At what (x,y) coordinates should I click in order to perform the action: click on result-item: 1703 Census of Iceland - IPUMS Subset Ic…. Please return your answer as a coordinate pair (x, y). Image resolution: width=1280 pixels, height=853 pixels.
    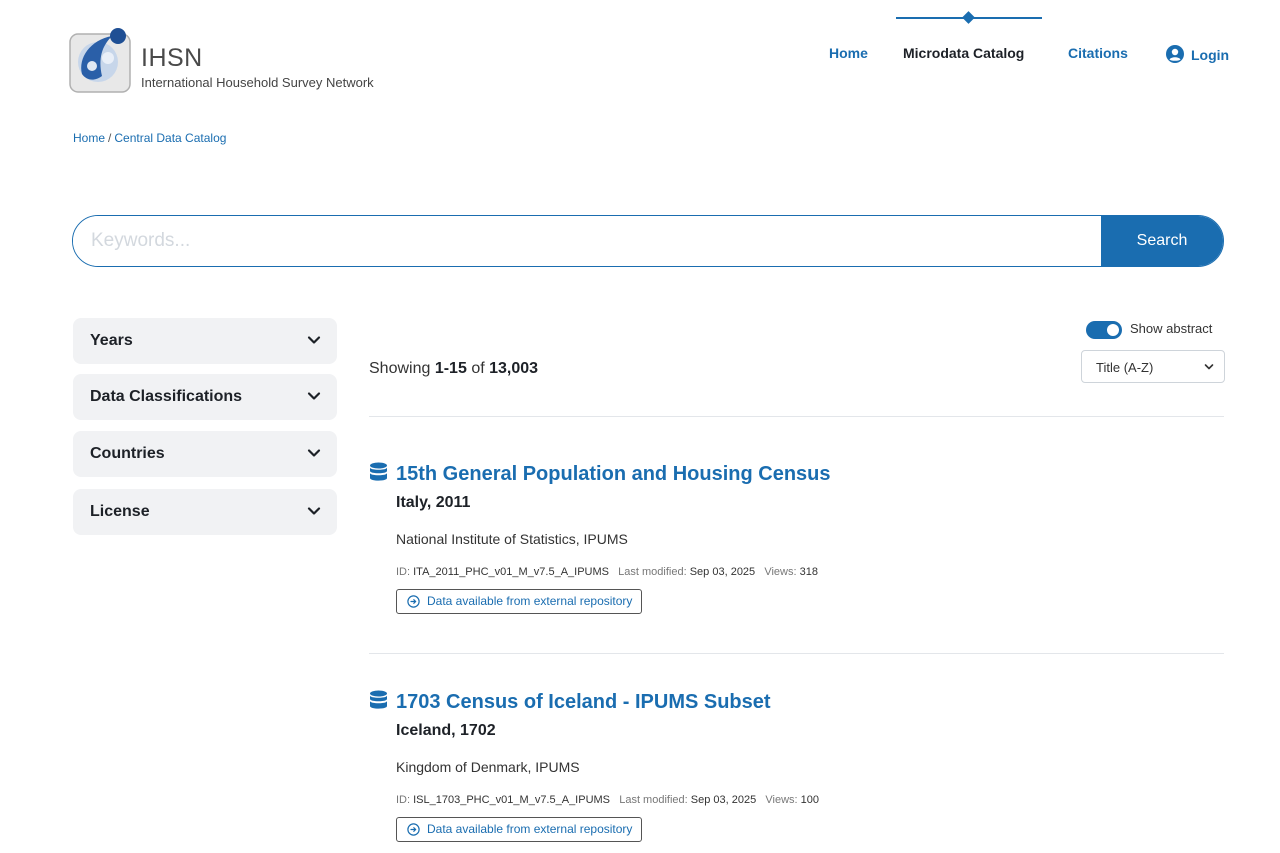
    Looking at the image, I should click on (796, 771).